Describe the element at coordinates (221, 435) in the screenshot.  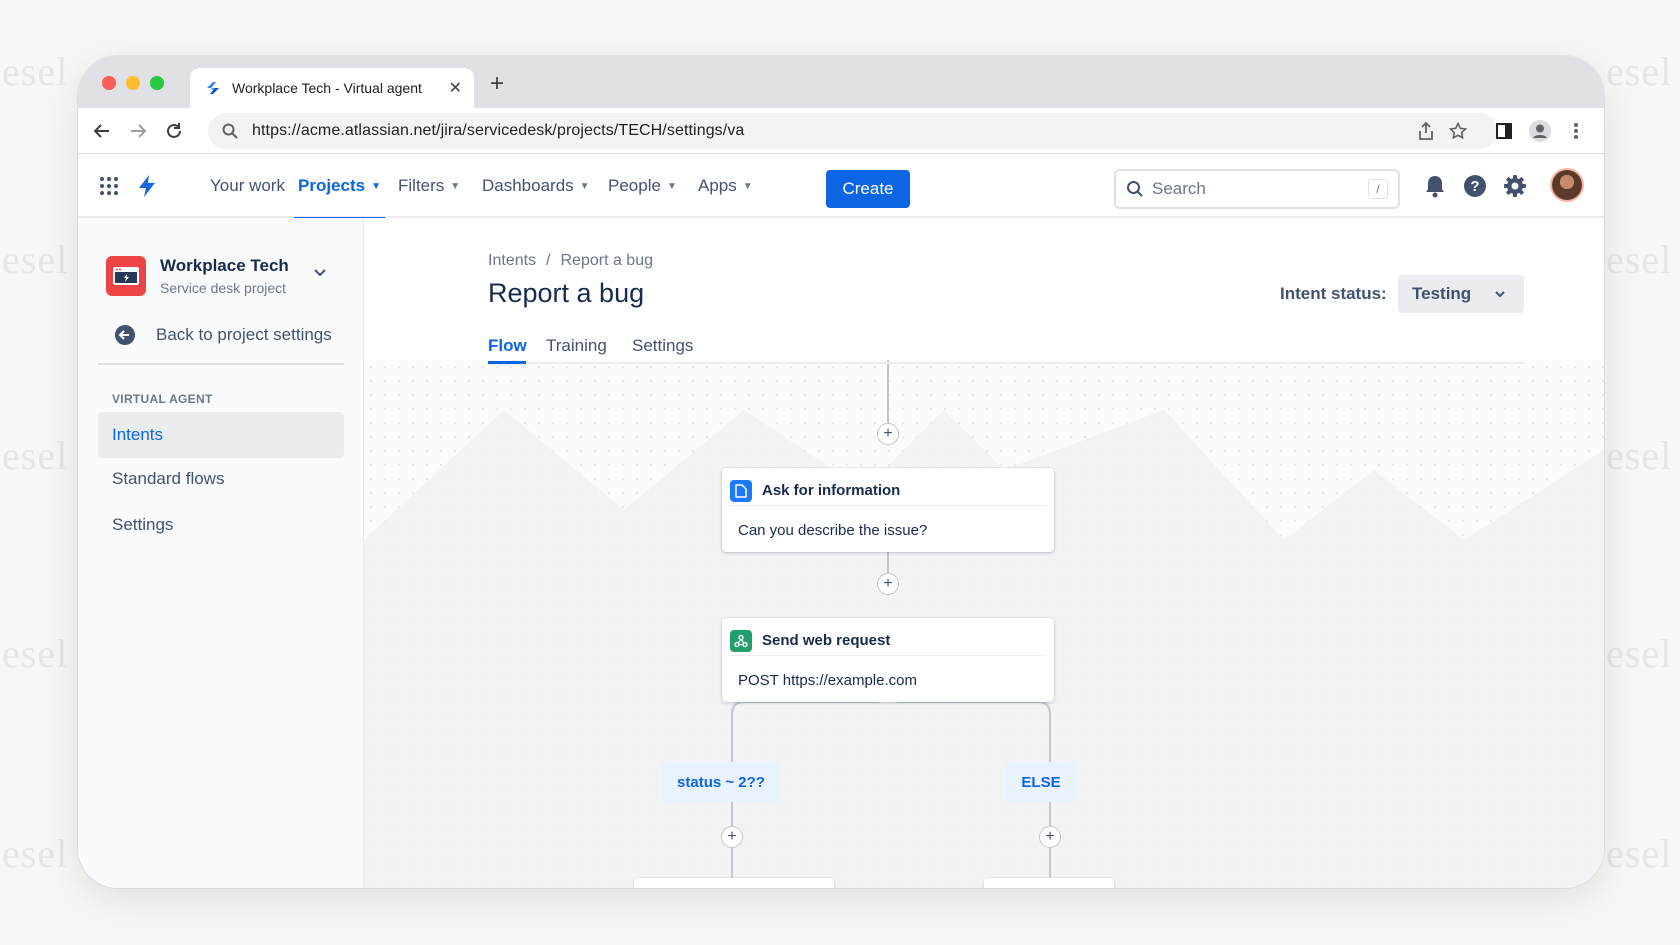
I see `sidebar-item-intents: Intents` at that location.